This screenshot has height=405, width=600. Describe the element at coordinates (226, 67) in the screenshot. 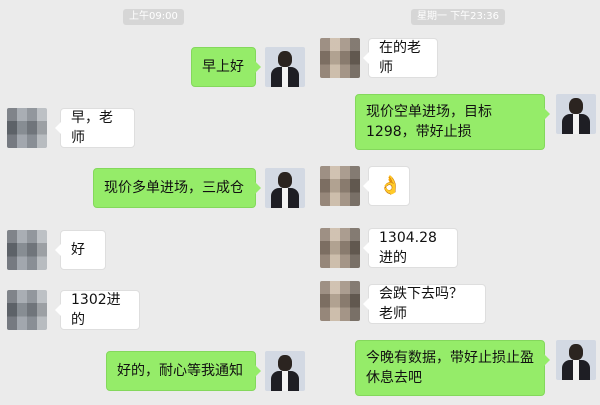

I see `message-bubble-outgoing: 早上好` at that location.